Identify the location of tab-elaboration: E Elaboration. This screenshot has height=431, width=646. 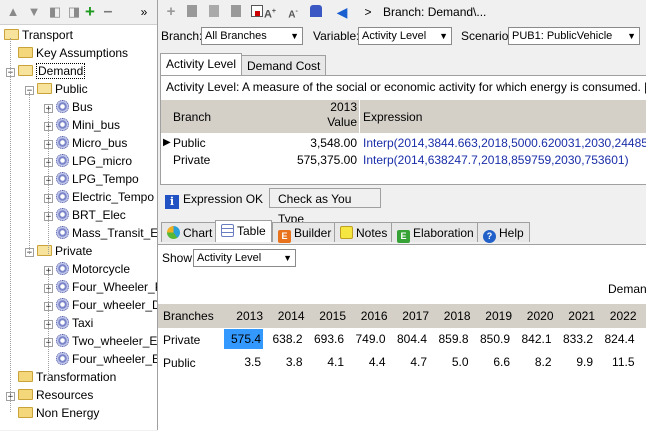
(435, 232).